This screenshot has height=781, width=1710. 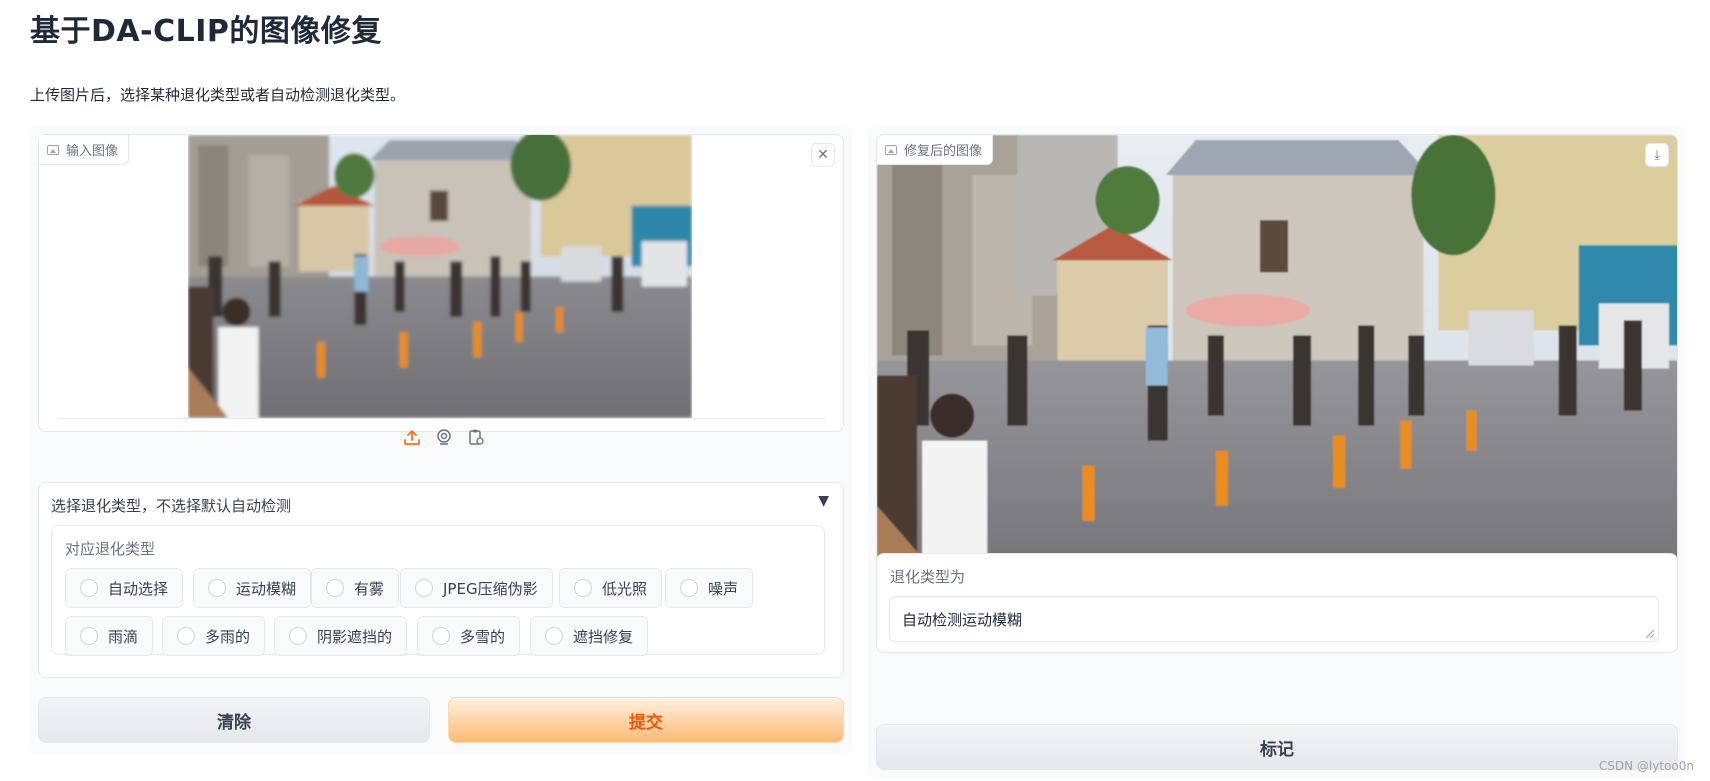 I want to click on radio-option-raindrop: 雨滴, so click(x=109, y=636).